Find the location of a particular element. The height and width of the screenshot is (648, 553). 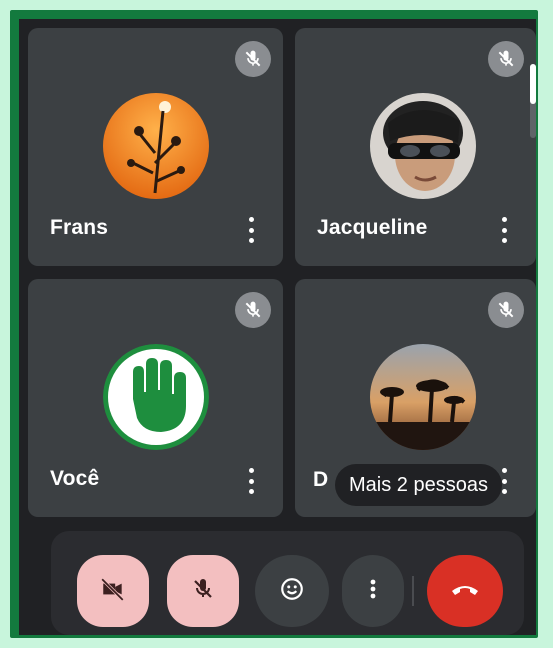

flower-silhouette-avatar is located at coordinates (156, 146).